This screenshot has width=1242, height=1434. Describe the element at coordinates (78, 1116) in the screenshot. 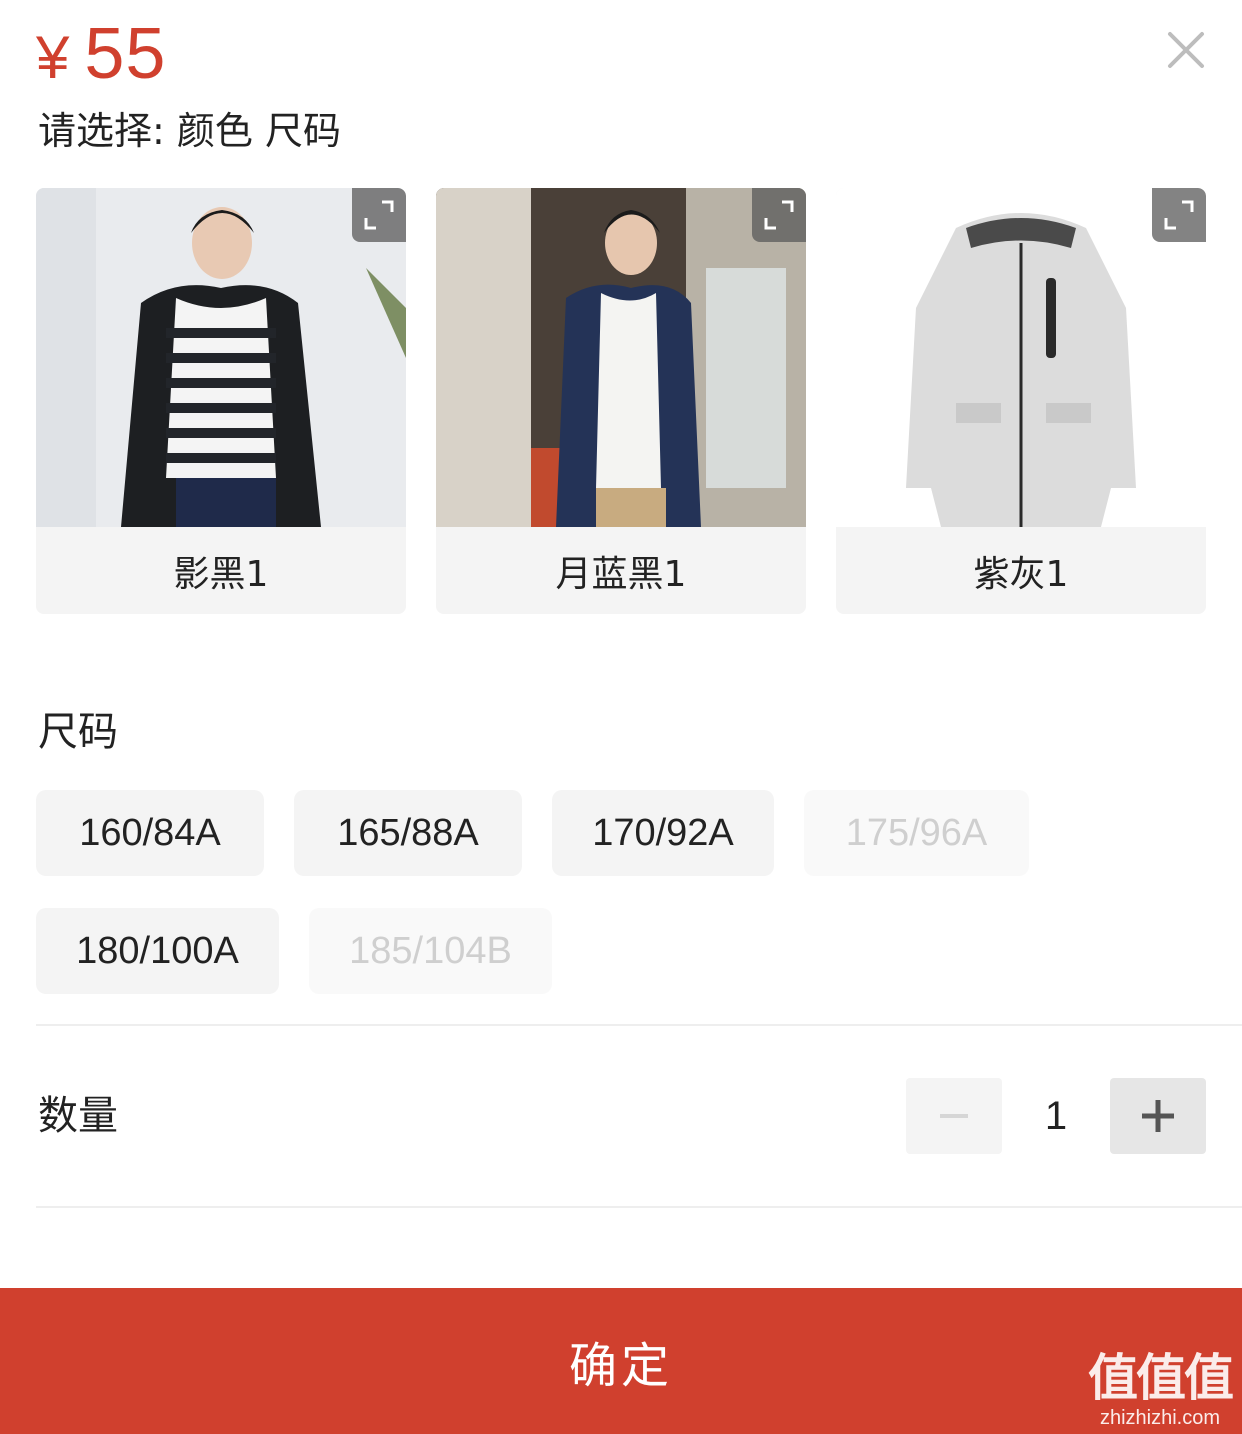

I see `quantity-label: 数量` at that location.